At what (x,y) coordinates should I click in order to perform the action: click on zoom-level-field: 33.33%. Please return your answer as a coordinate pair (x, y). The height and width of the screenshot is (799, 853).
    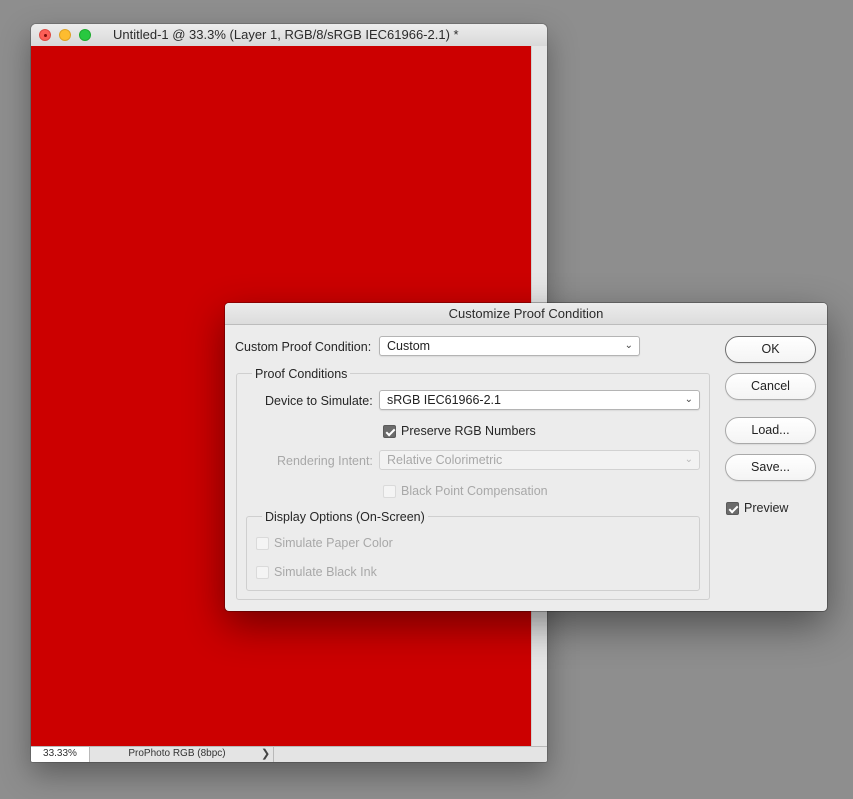
    Looking at the image, I should click on (60, 754).